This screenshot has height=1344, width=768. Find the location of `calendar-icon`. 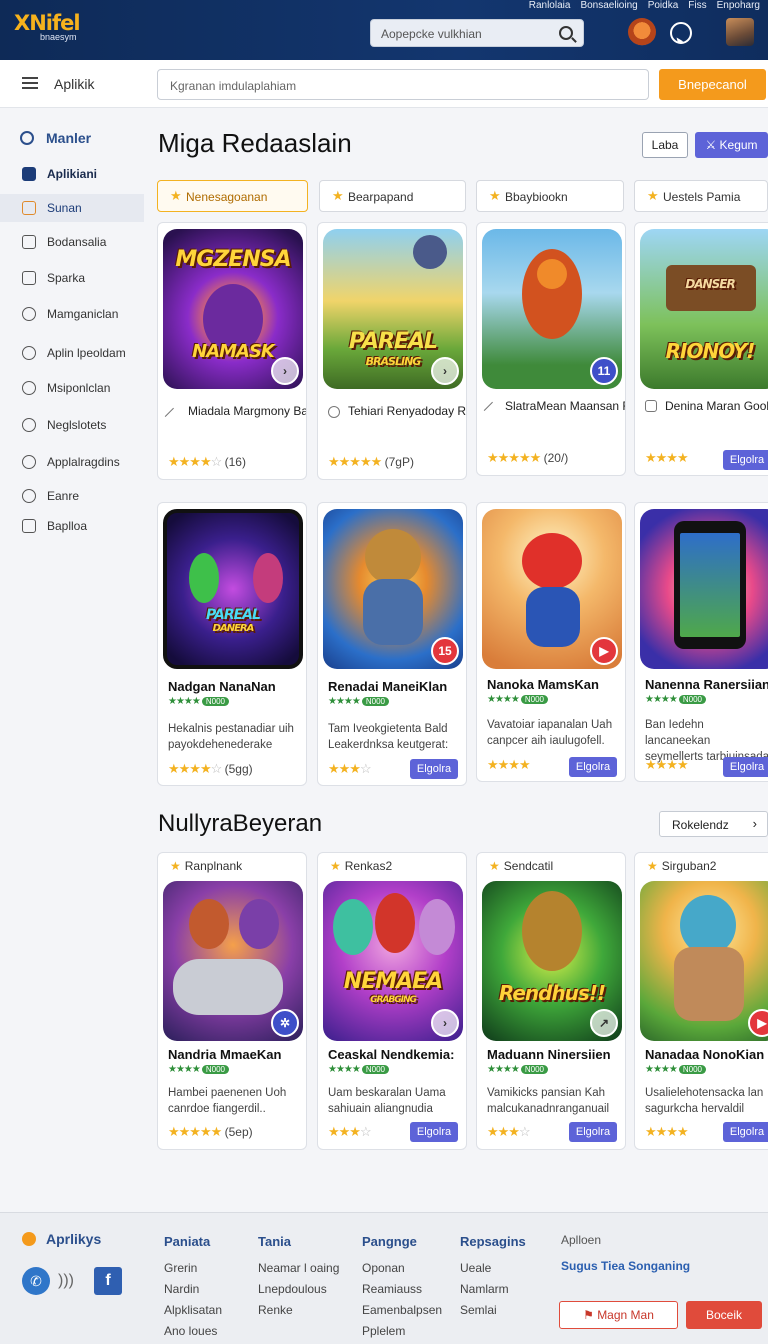

calendar-icon is located at coordinates (29, 278).